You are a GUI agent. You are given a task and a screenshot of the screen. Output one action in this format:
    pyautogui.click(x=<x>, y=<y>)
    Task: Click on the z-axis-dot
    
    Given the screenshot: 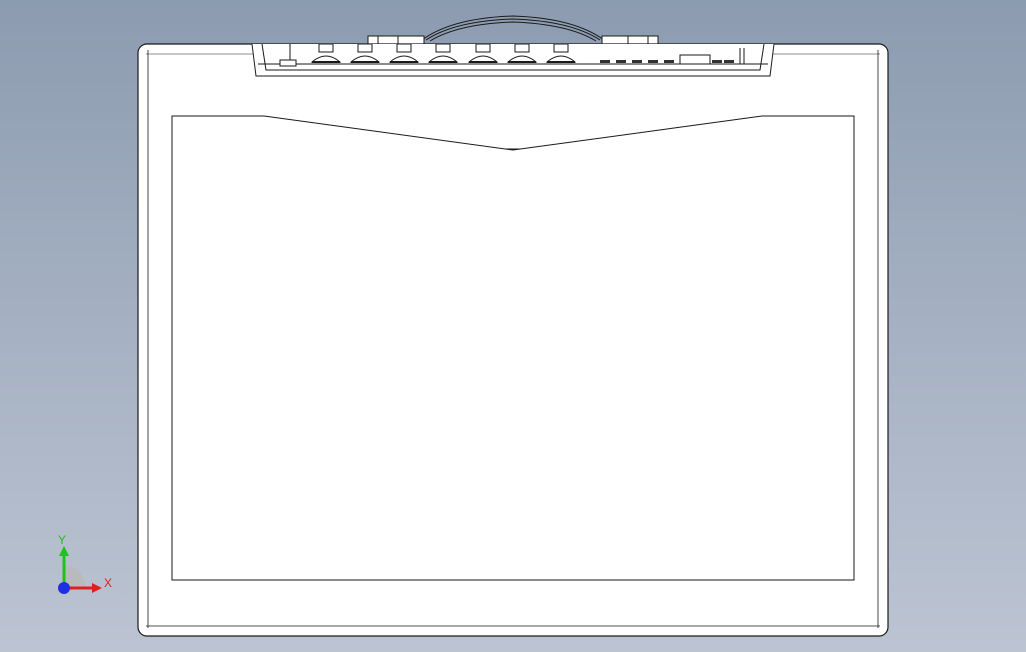 What is the action you would take?
    pyautogui.click(x=64, y=588)
    